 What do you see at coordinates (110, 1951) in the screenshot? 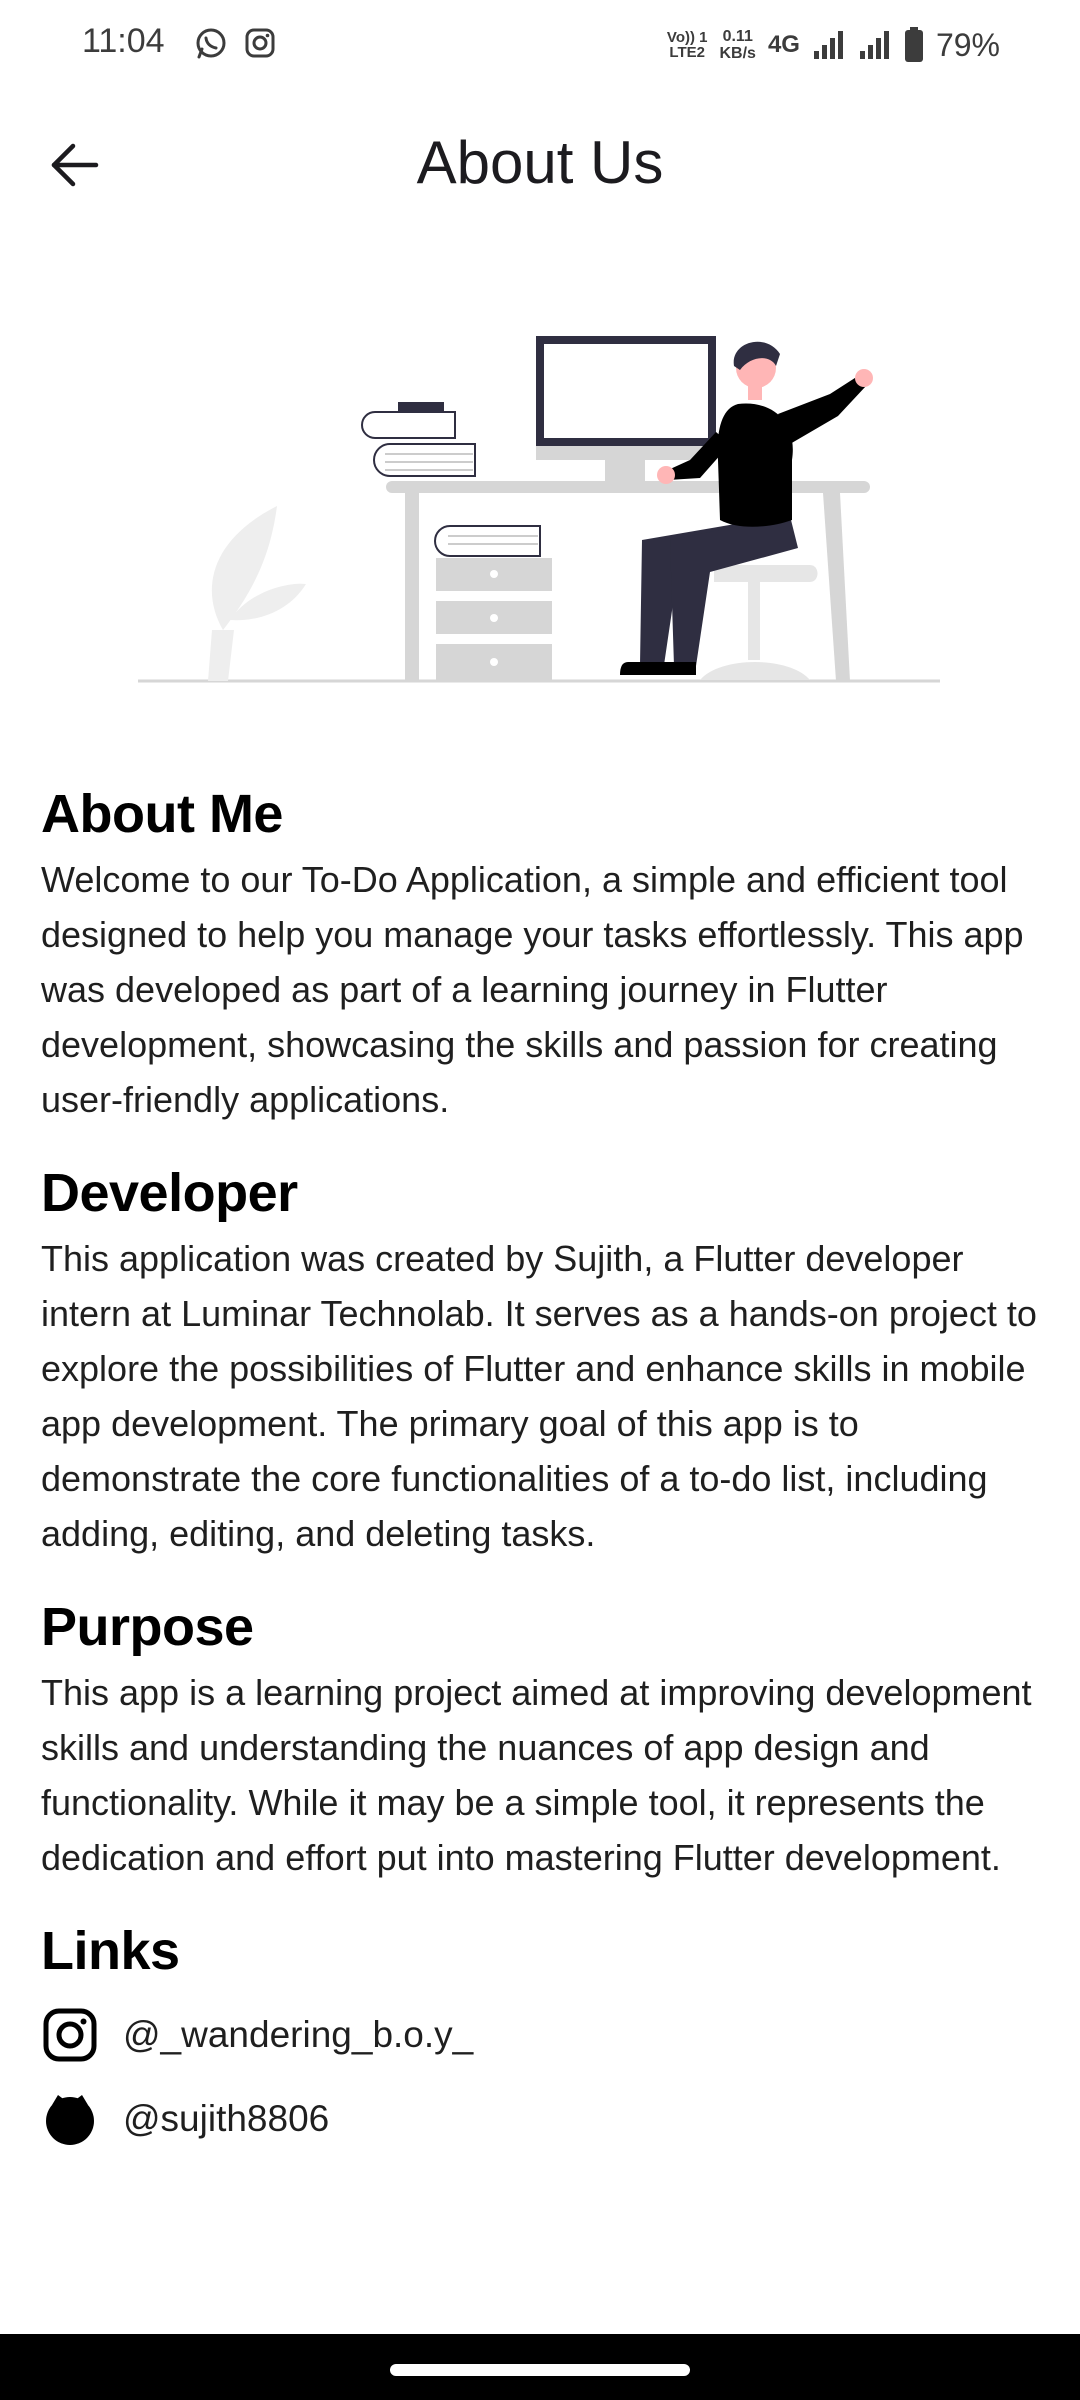
I see `links-heading: Links` at bounding box center [110, 1951].